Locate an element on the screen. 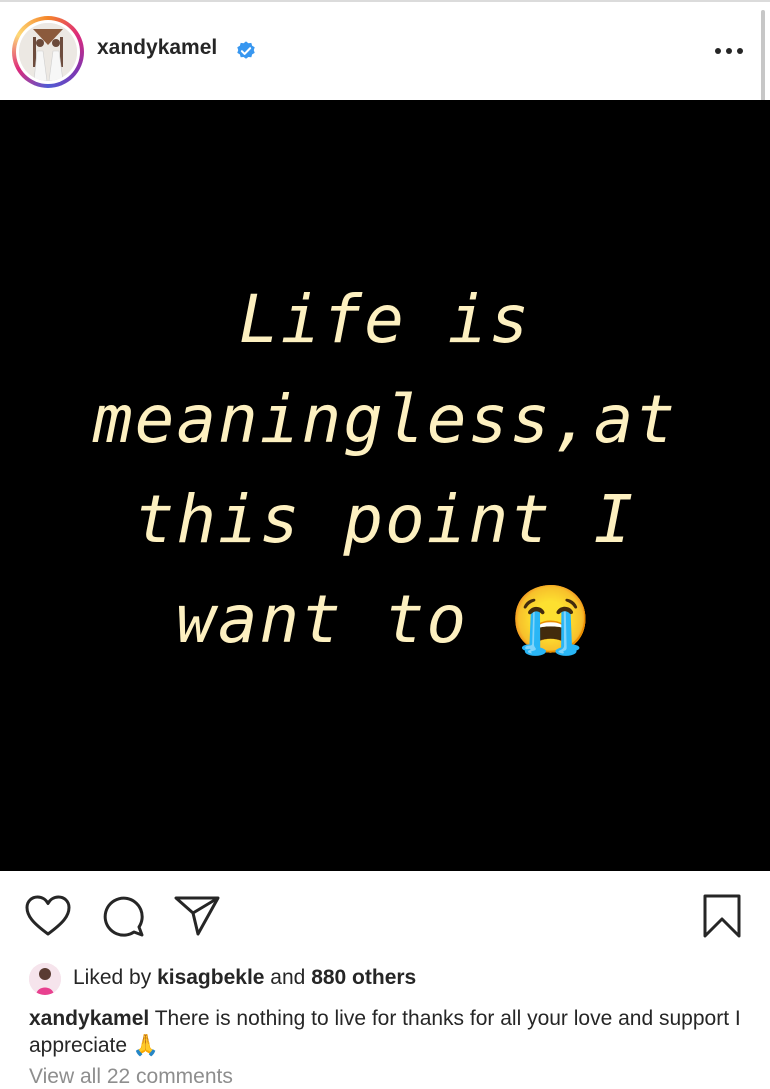 The width and height of the screenshot is (770, 1089). share-icon is located at coordinates (197, 916).